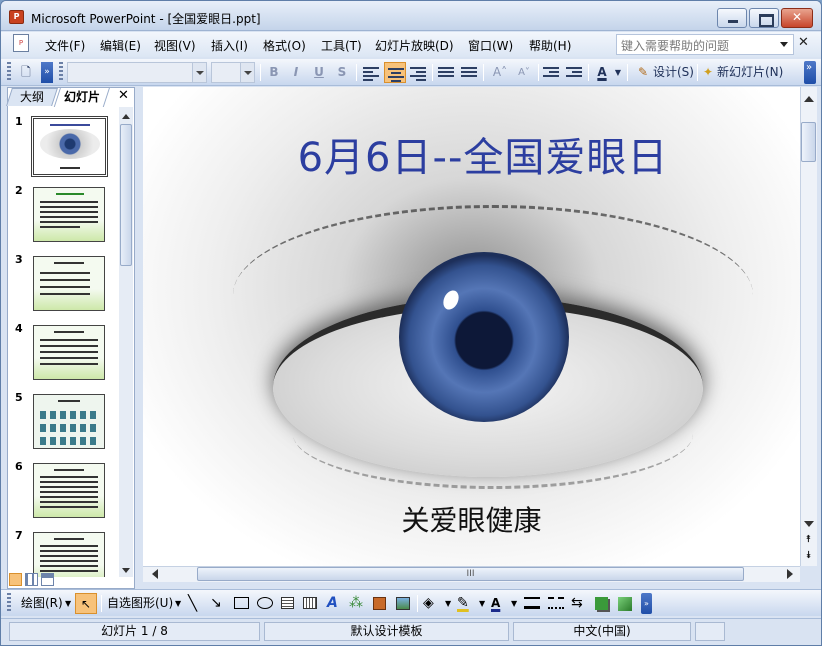 The image size is (822, 646). Describe the element at coordinates (137, 72) in the screenshot. I see `font-name-combo` at that location.